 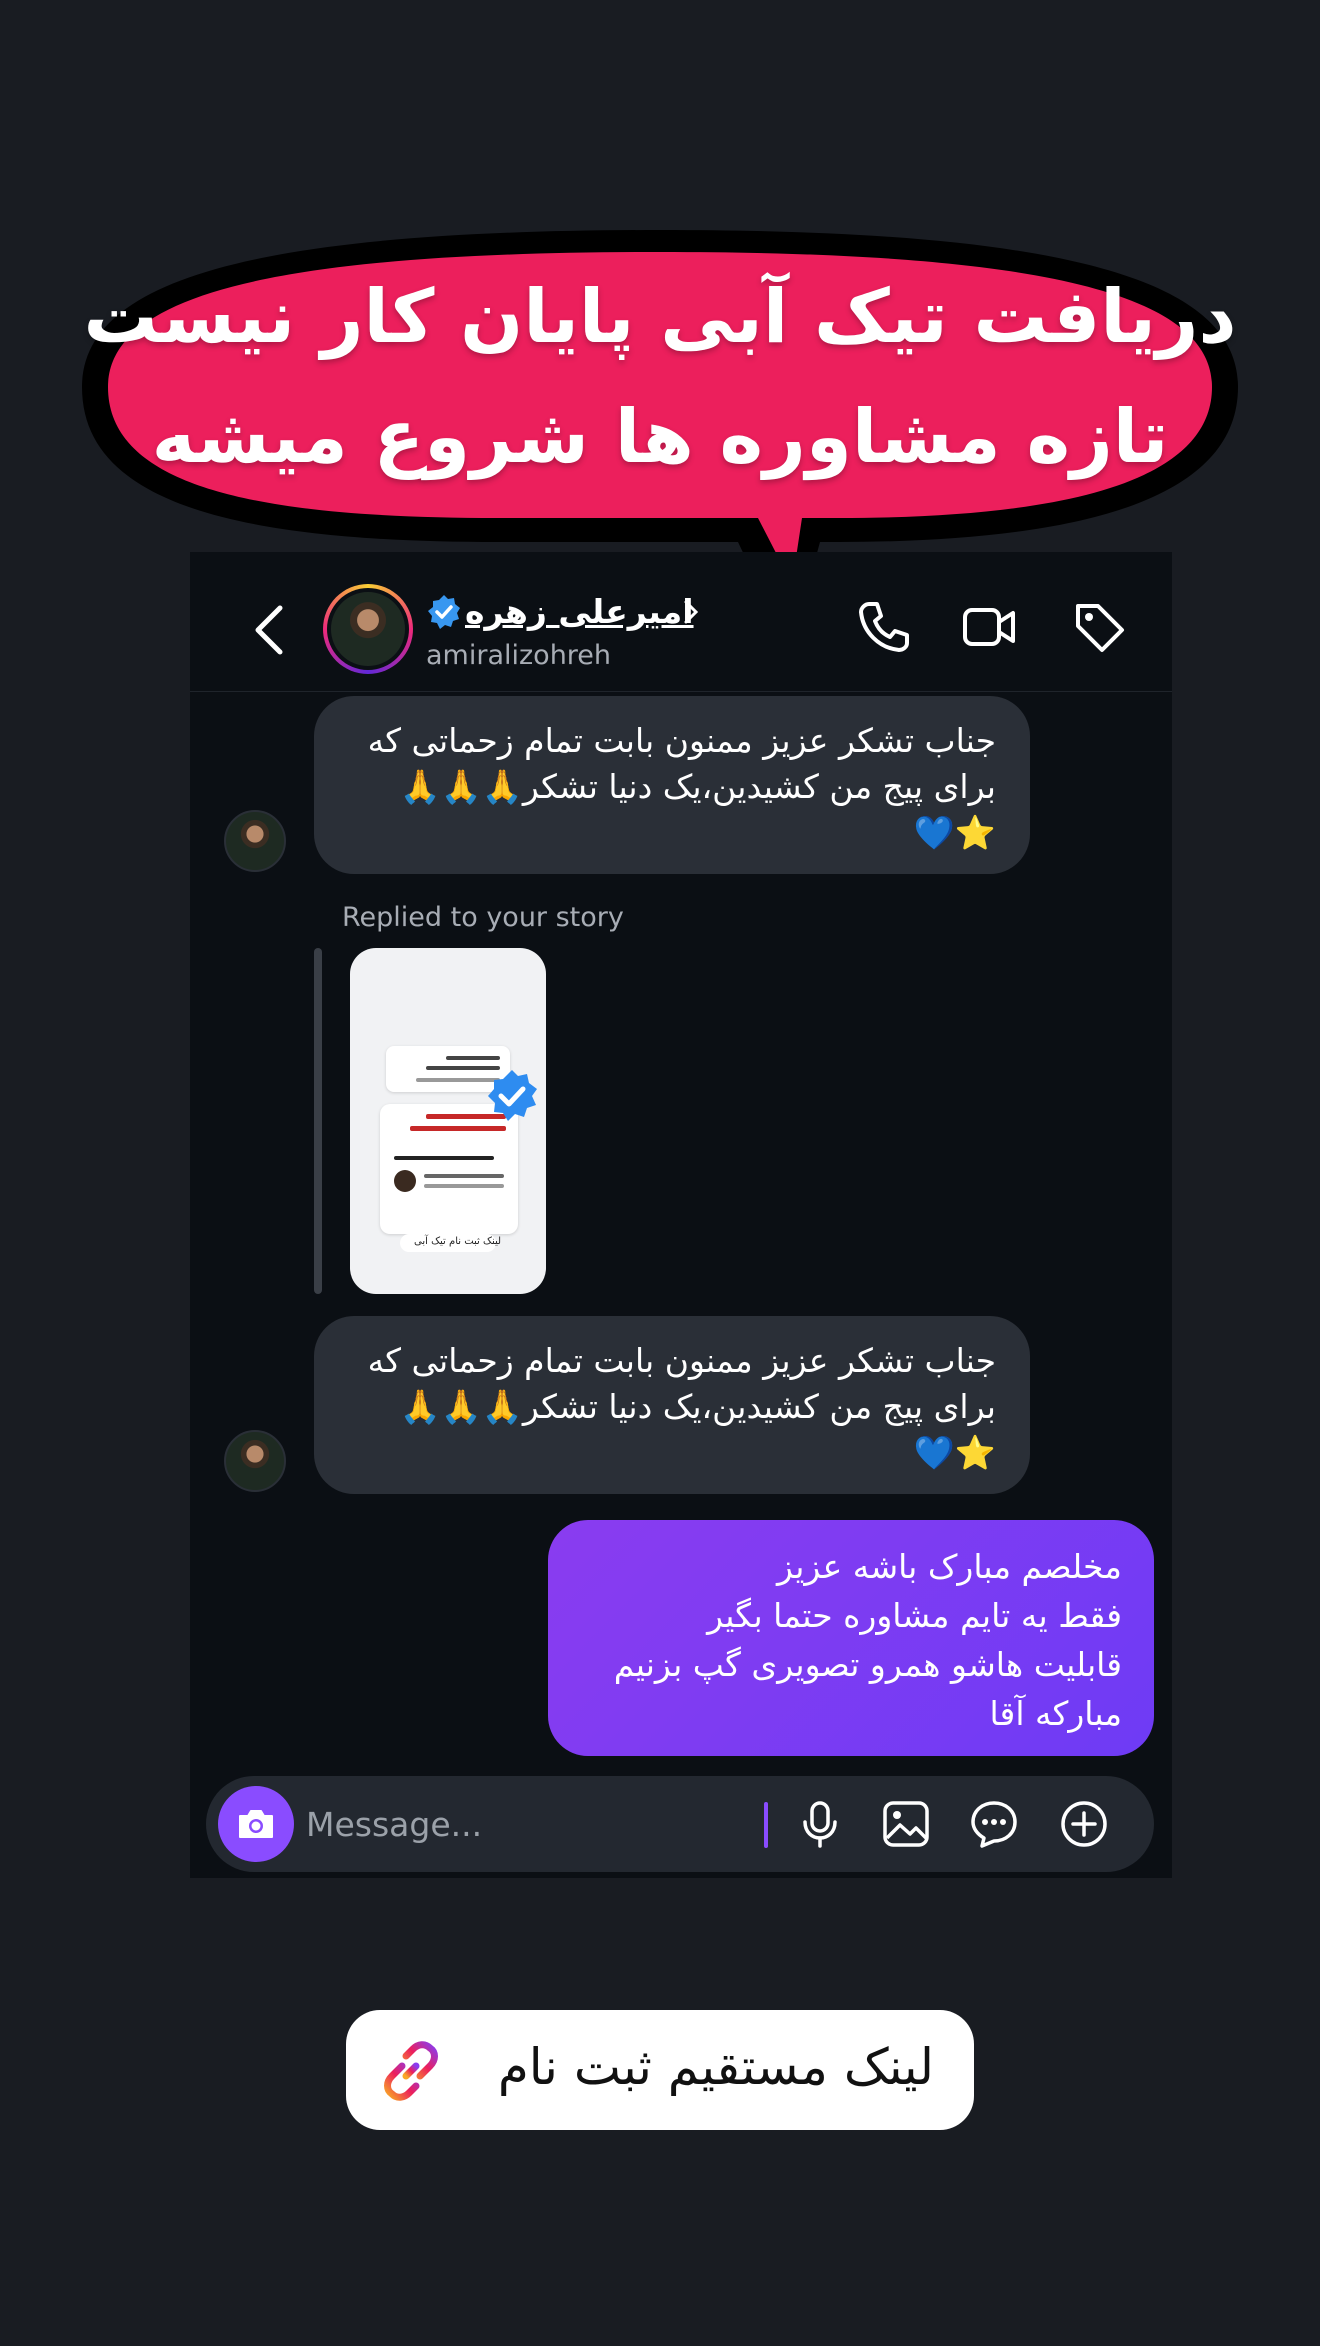 I want to click on sticker-icon, so click(x=994, y=1824).